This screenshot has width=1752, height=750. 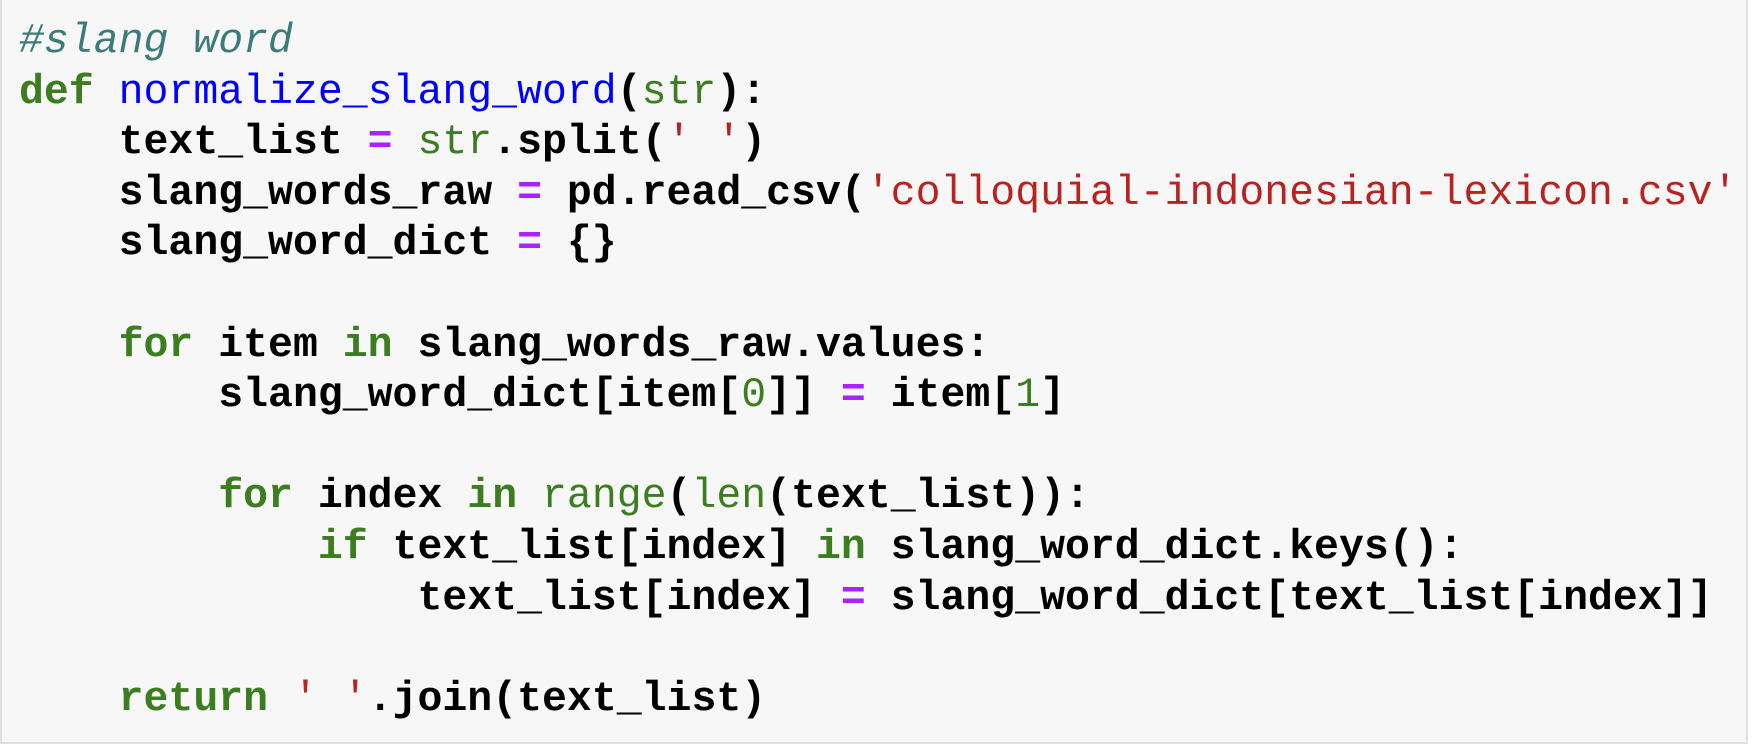 What do you see at coordinates (729, 497) in the screenshot?
I see `code-token-builtin: len` at bounding box center [729, 497].